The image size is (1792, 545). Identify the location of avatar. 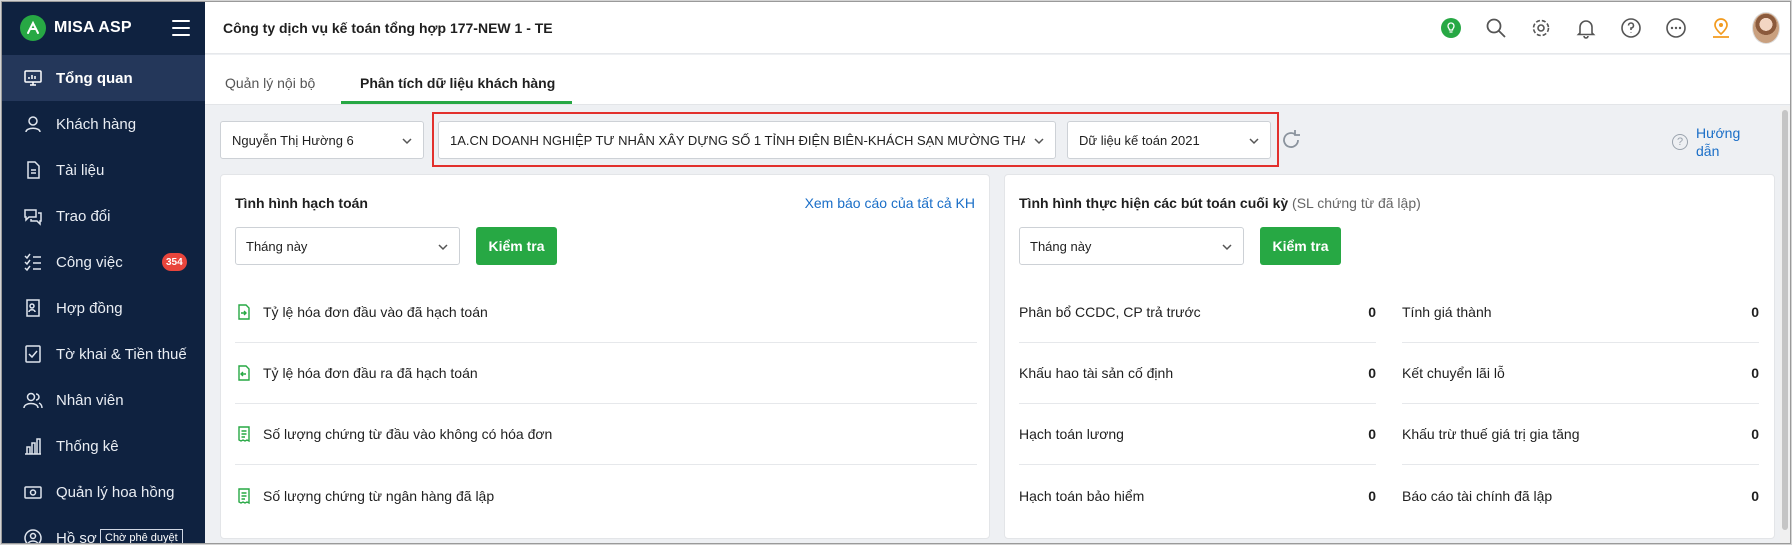
(1766, 28).